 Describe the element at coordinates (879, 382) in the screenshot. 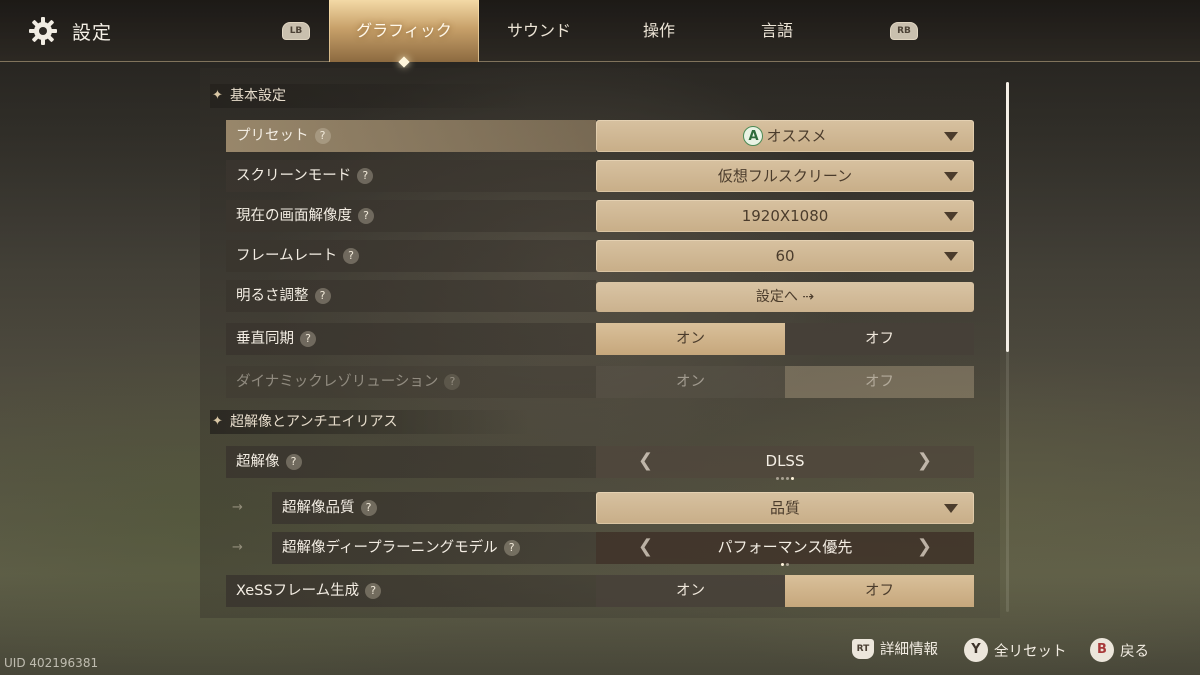

I see `dynamic-res-off-option: オフ` at that location.